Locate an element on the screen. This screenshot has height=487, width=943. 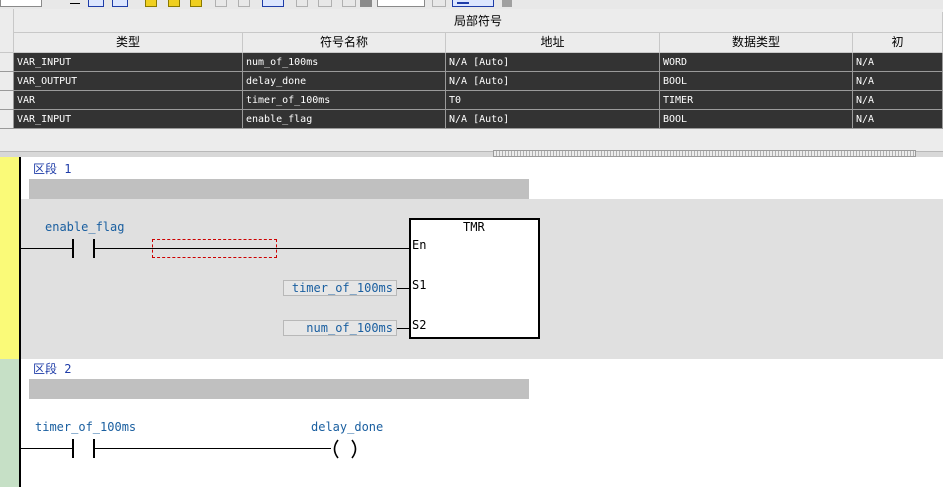
block-name: TMR is located at coordinates (474, 227).